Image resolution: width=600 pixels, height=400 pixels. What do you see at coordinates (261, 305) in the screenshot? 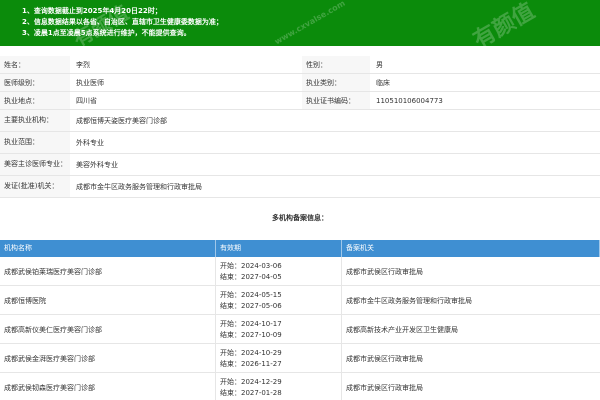
I see `end-value: 2027-05-06` at bounding box center [261, 305].